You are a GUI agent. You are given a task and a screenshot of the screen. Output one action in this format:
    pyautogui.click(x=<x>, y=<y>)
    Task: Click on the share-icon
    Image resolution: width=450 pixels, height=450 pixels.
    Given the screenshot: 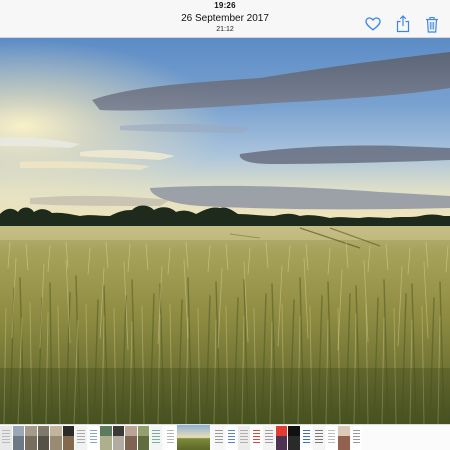 What is the action you would take?
    pyautogui.click(x=403, y=24)
    